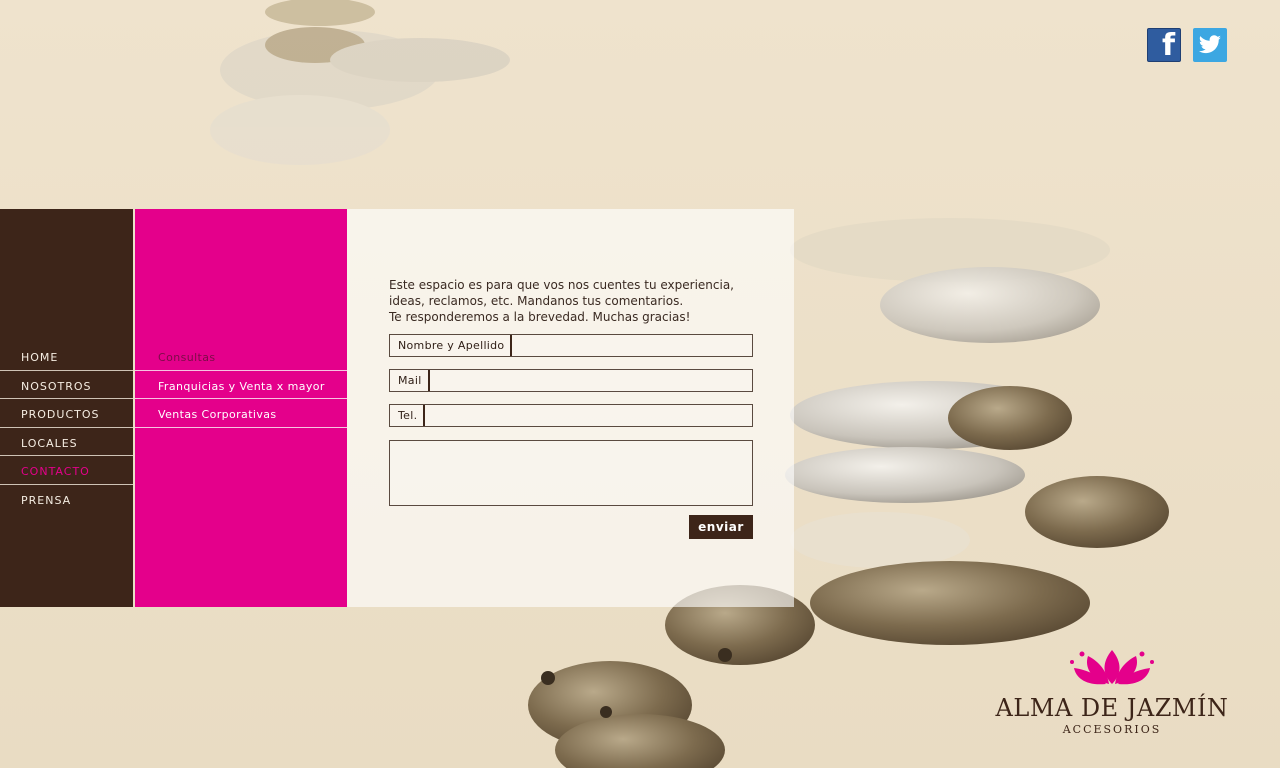 The image size is (1280, 768). Describe the element at coordinates (1164, 45) in the screenshot. I see `facebook-icon: f` at that location.